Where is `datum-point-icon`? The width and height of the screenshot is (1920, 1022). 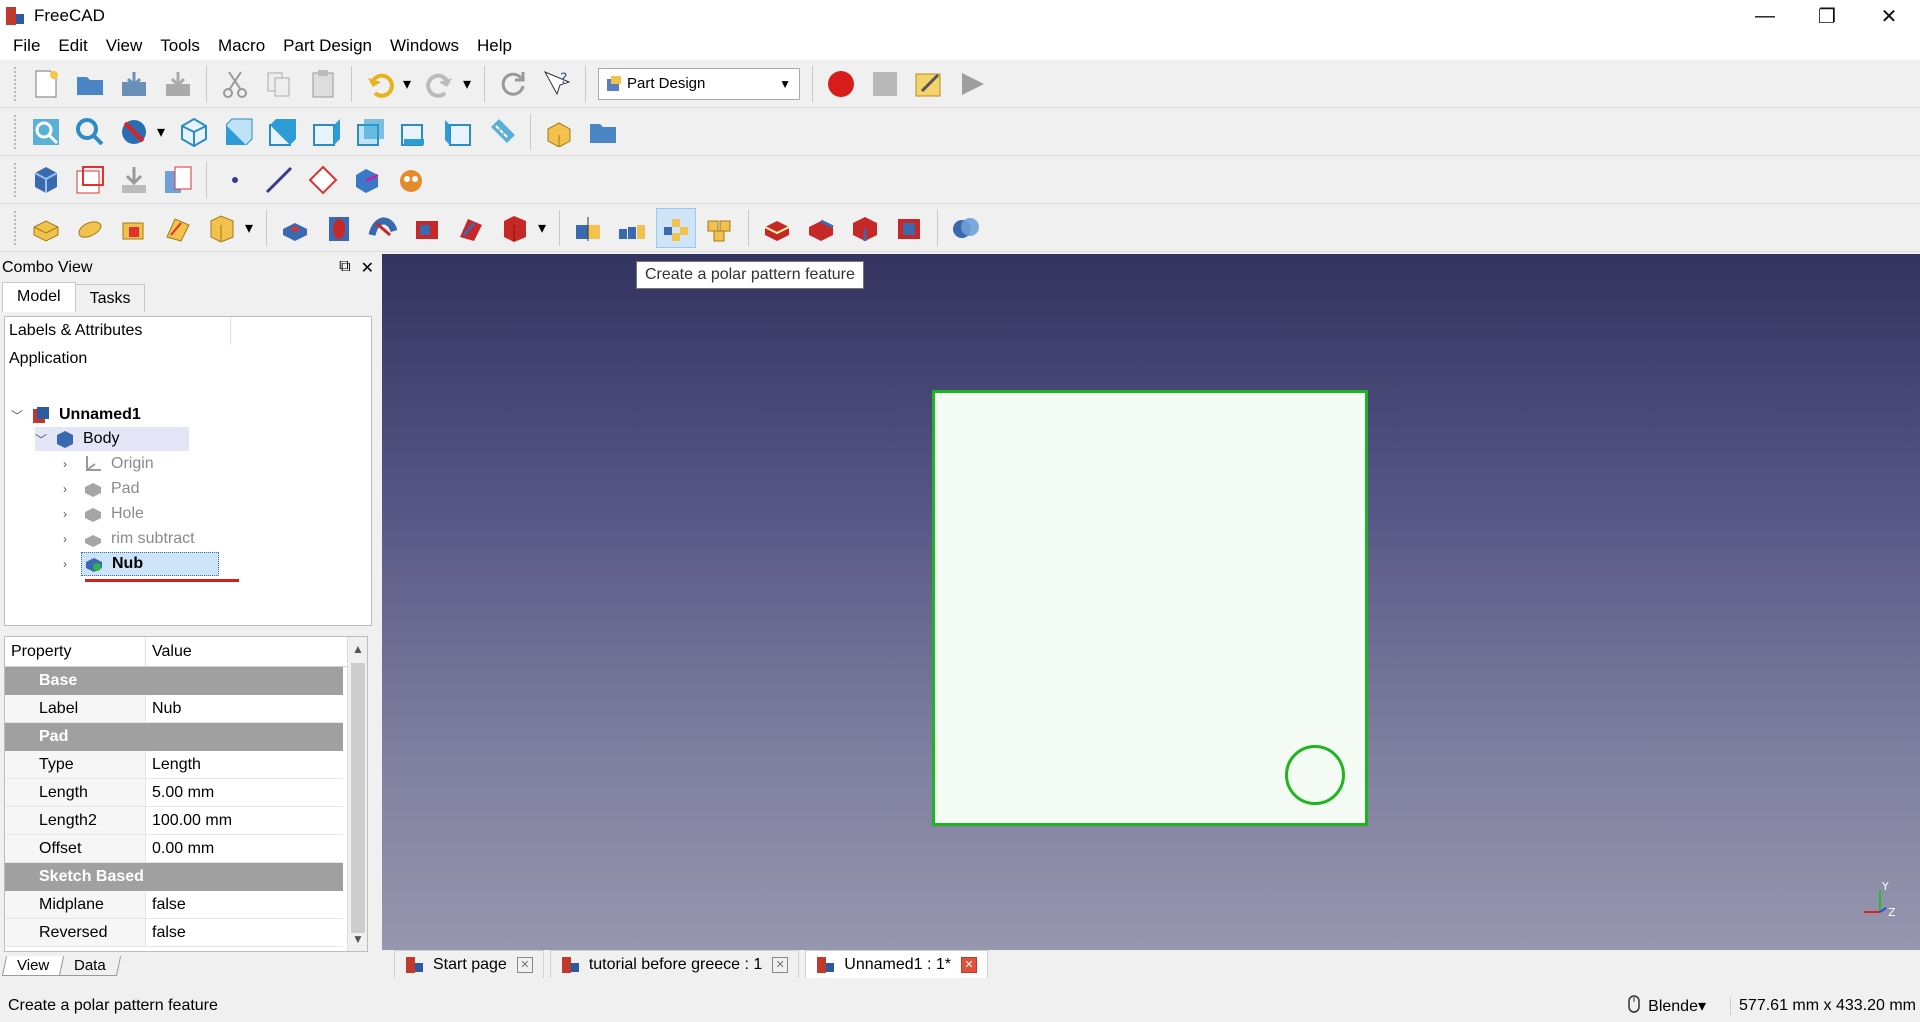
datum-point-icon is located at coordinates (235, 180).